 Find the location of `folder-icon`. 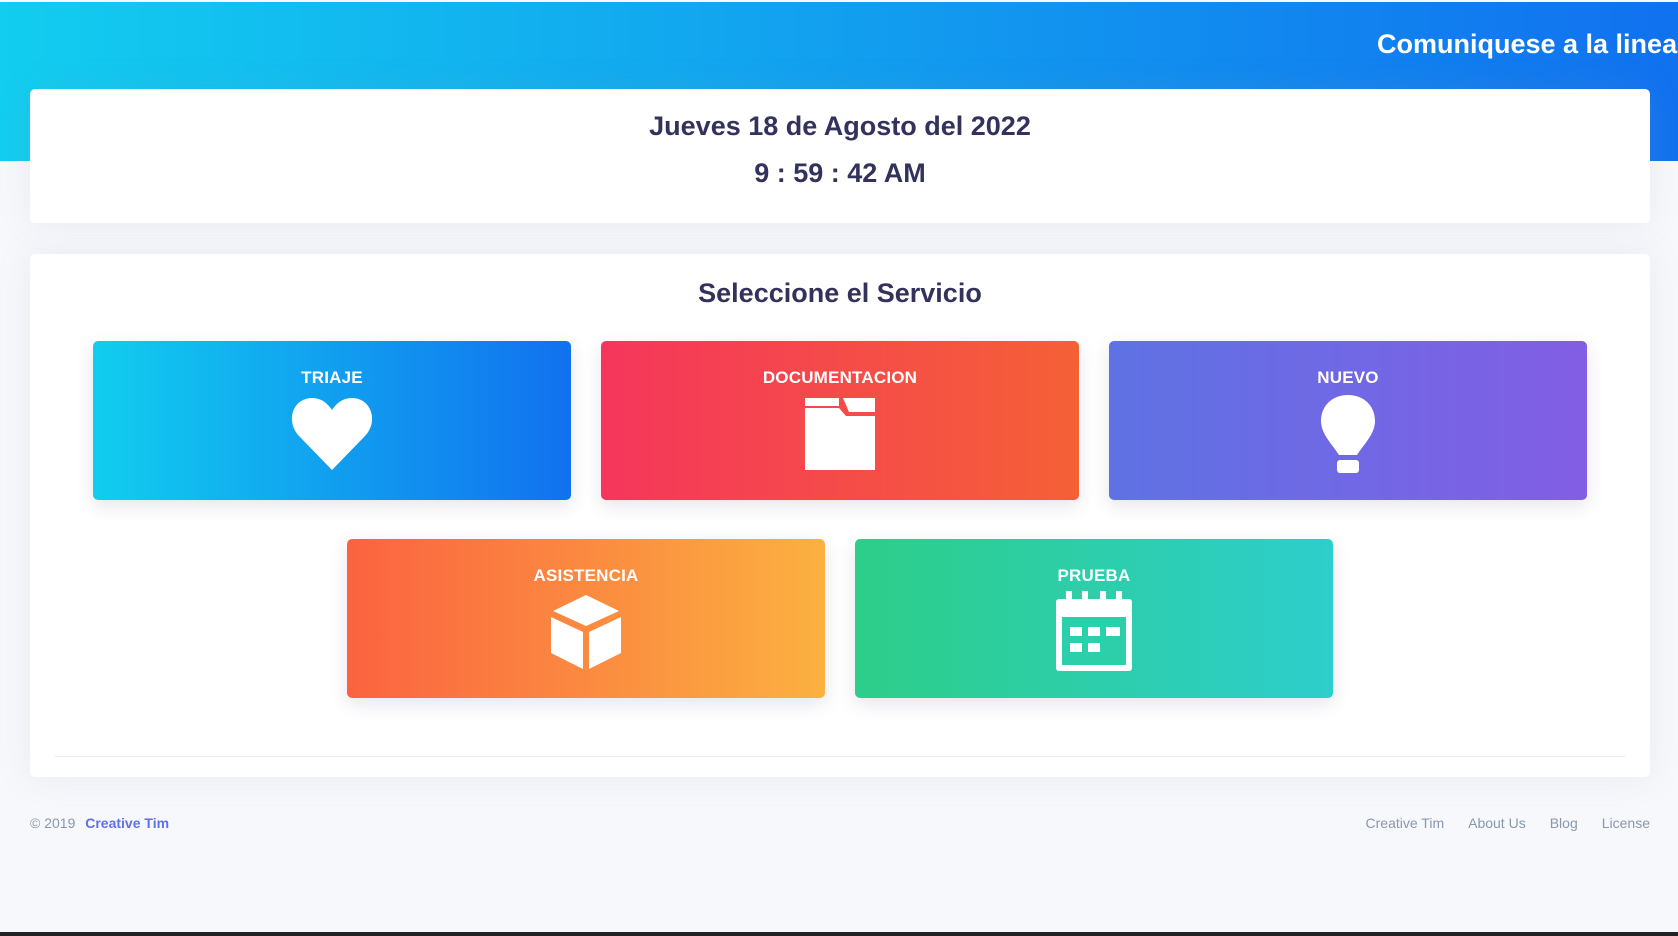

folder-icon is located at coordinates (840, 433).